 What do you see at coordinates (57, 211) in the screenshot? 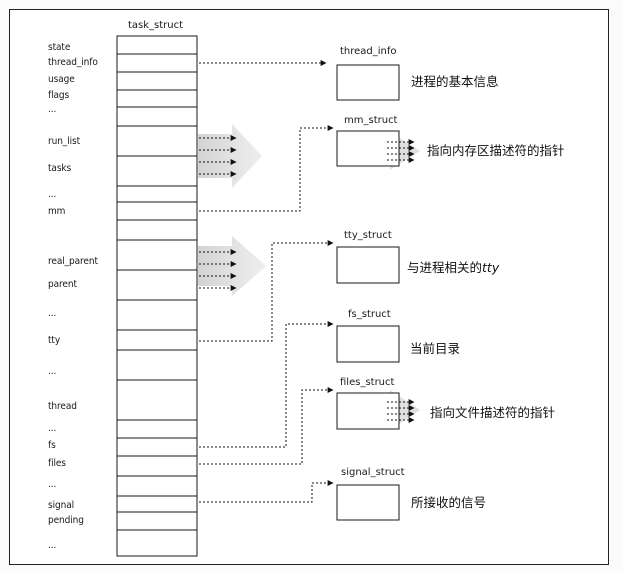
I see `field-mm: mm` at bounding box center [57, 211].